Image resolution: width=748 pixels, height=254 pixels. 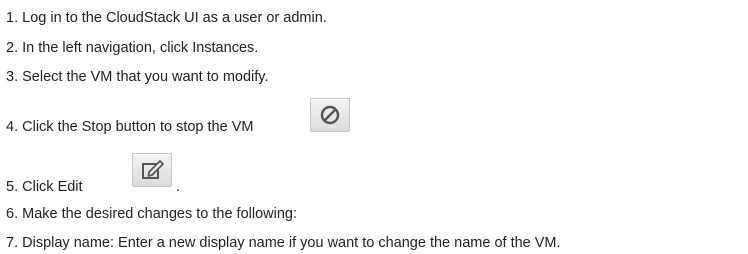 I want to click on step-number: 2., so click(x=14, y=48).